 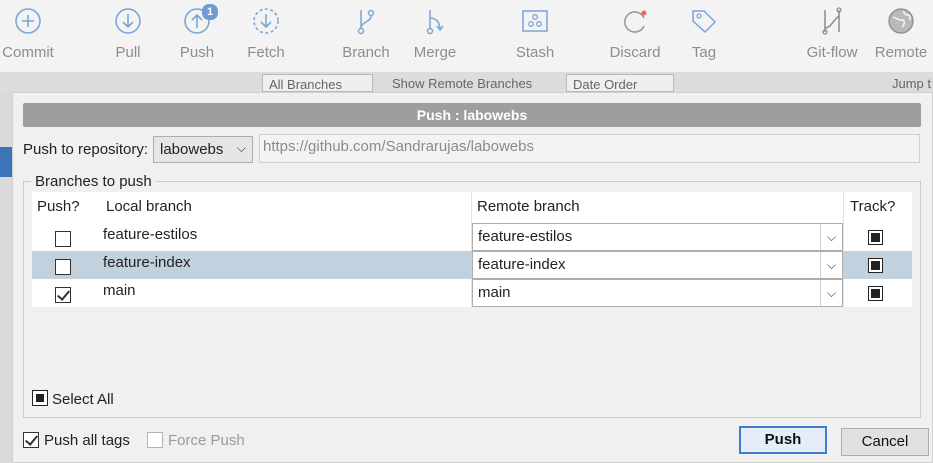 I want to click on force-push-checkbox, so click(x=155, y=440).